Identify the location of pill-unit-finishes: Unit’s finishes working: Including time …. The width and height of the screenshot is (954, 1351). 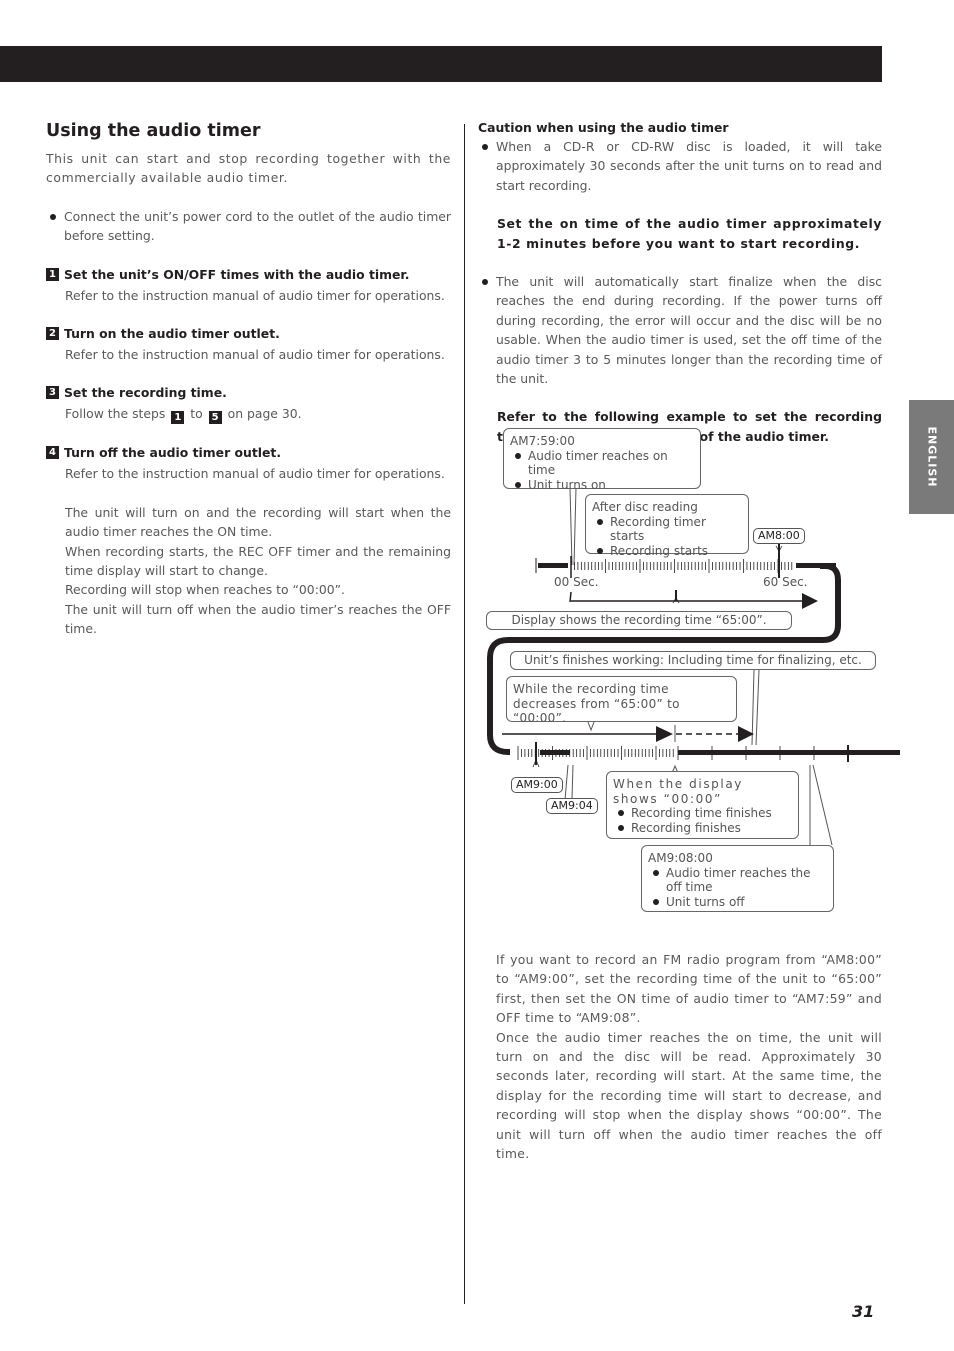
(693, 660).